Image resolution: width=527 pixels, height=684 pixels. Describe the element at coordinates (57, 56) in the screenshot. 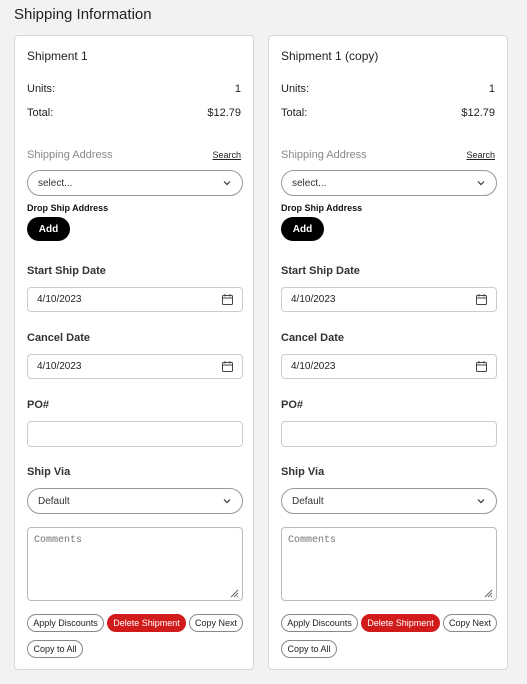

I see `shipment-title: Shipment 1` at that location.